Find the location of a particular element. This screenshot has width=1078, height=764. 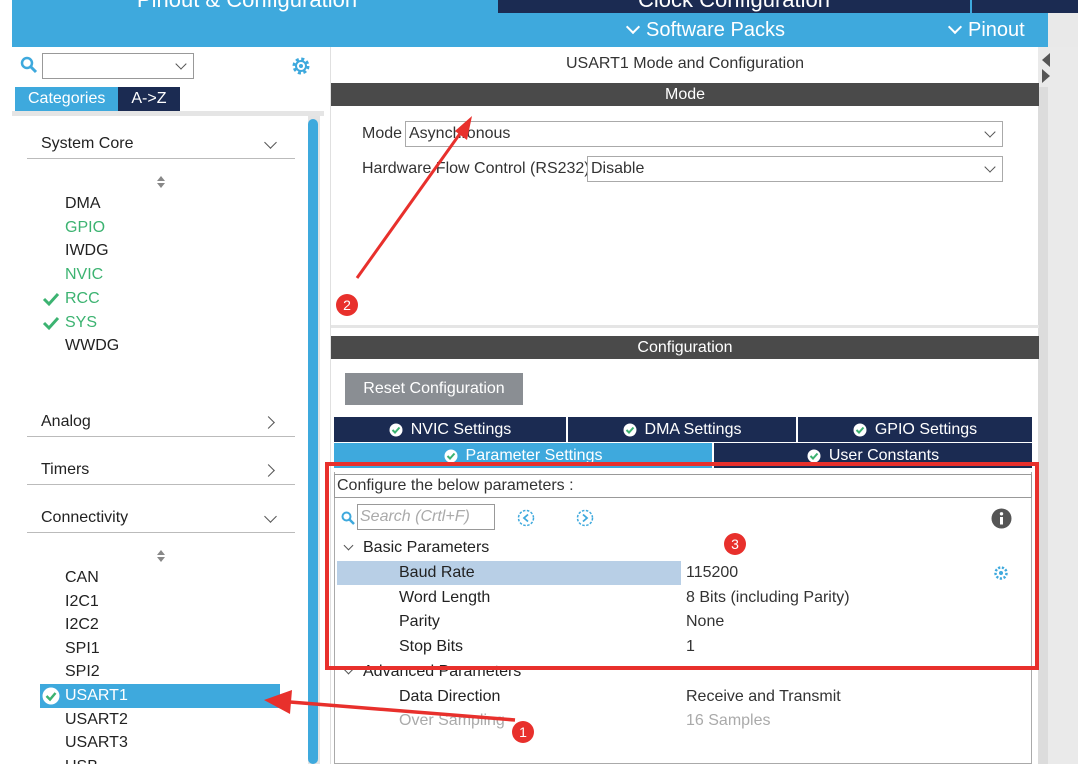

peripheral-item: RCC is located at coordinates (160, 299).